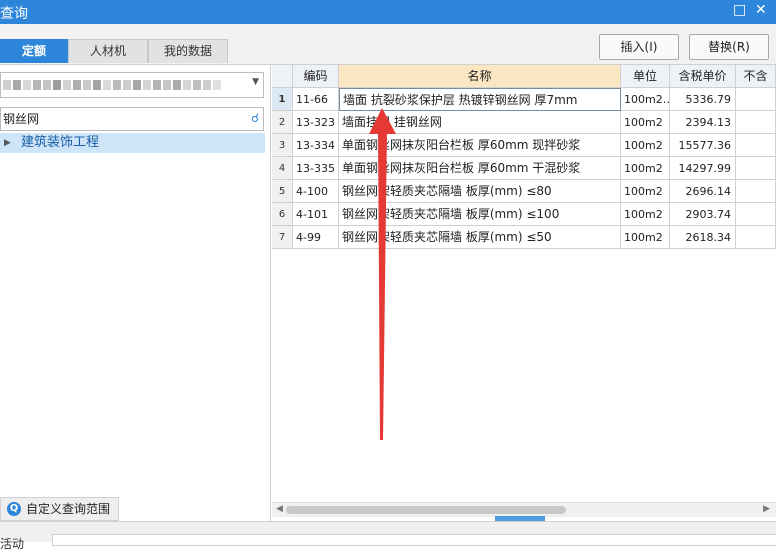  What do you see at coordinates (703, 99) in the screenshot?
I see `cell-price: 5336.79` at bounding box center [703, 99].